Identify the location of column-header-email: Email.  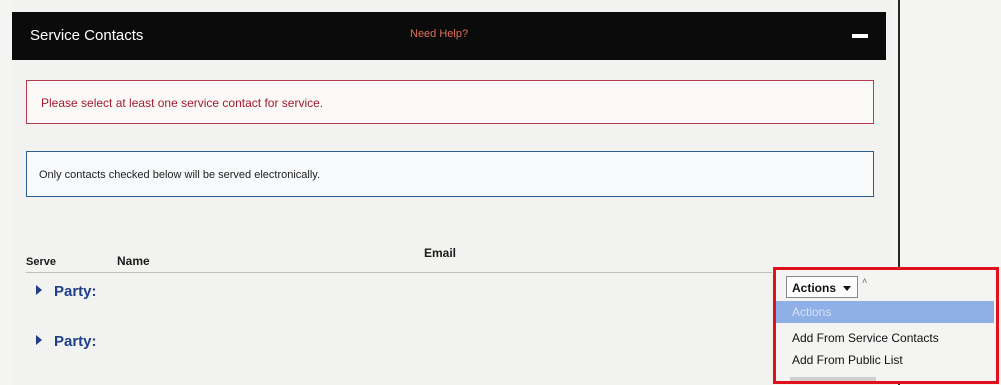
(440, 253).